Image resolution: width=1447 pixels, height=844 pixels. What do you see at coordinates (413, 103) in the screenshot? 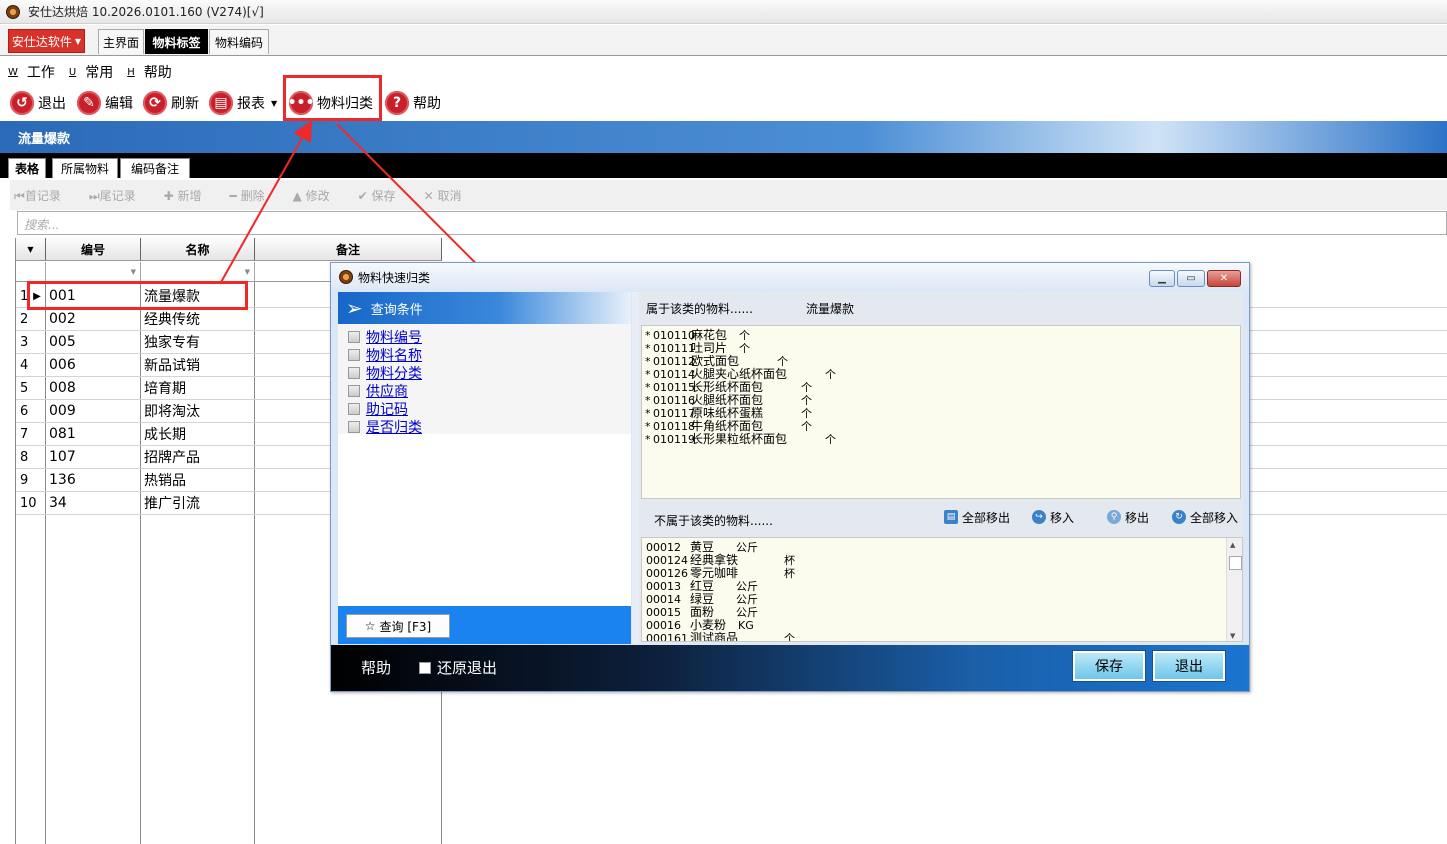
I see `help-button: ? 帮助` at bounding box center [413, 103].